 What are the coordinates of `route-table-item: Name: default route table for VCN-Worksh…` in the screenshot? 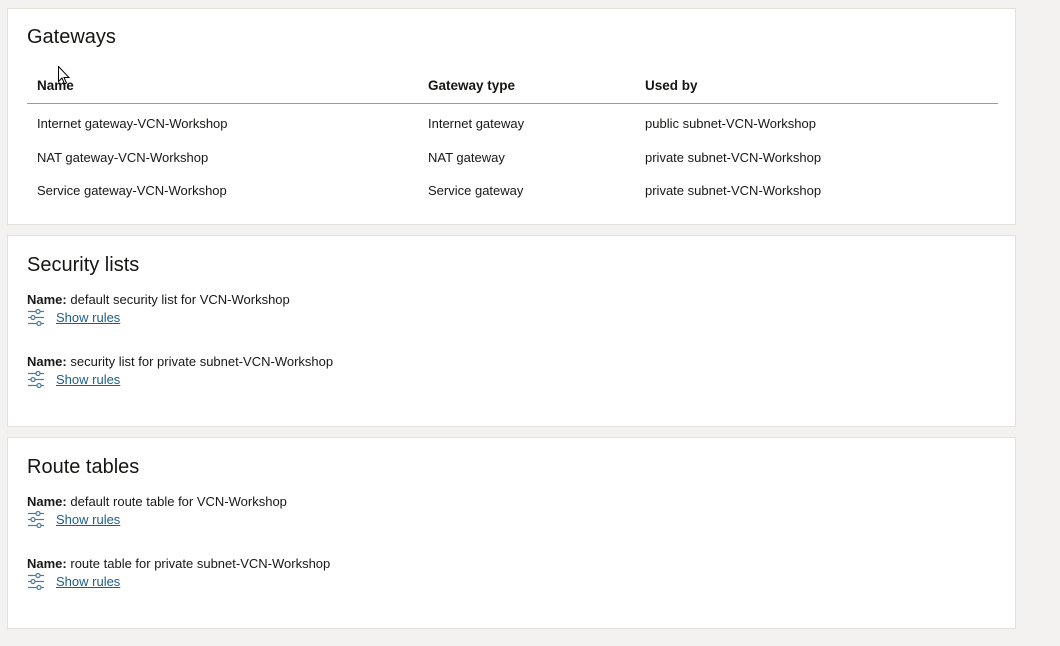 It's located at (157, 511).